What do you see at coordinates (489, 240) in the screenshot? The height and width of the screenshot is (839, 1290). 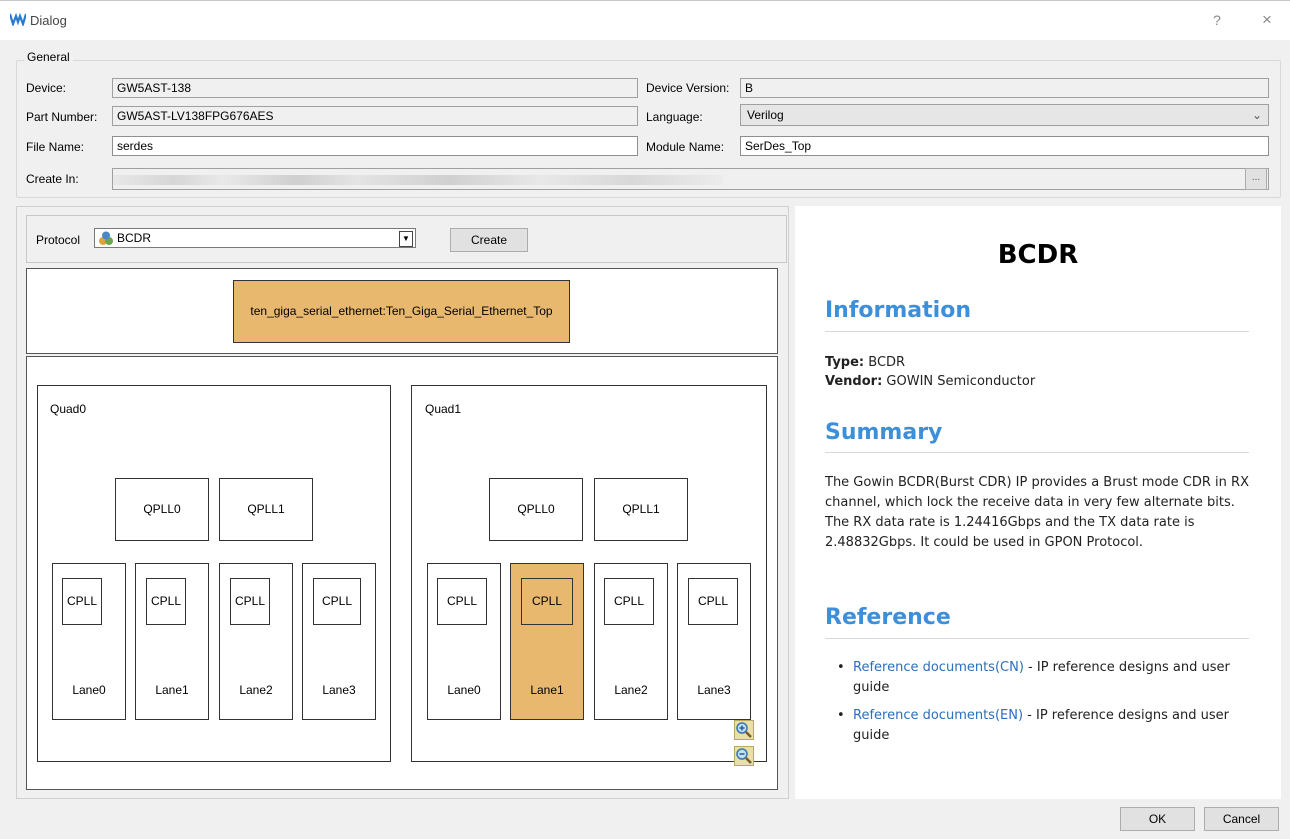 I see `create-button: Create` at bounding box center [489, 240].